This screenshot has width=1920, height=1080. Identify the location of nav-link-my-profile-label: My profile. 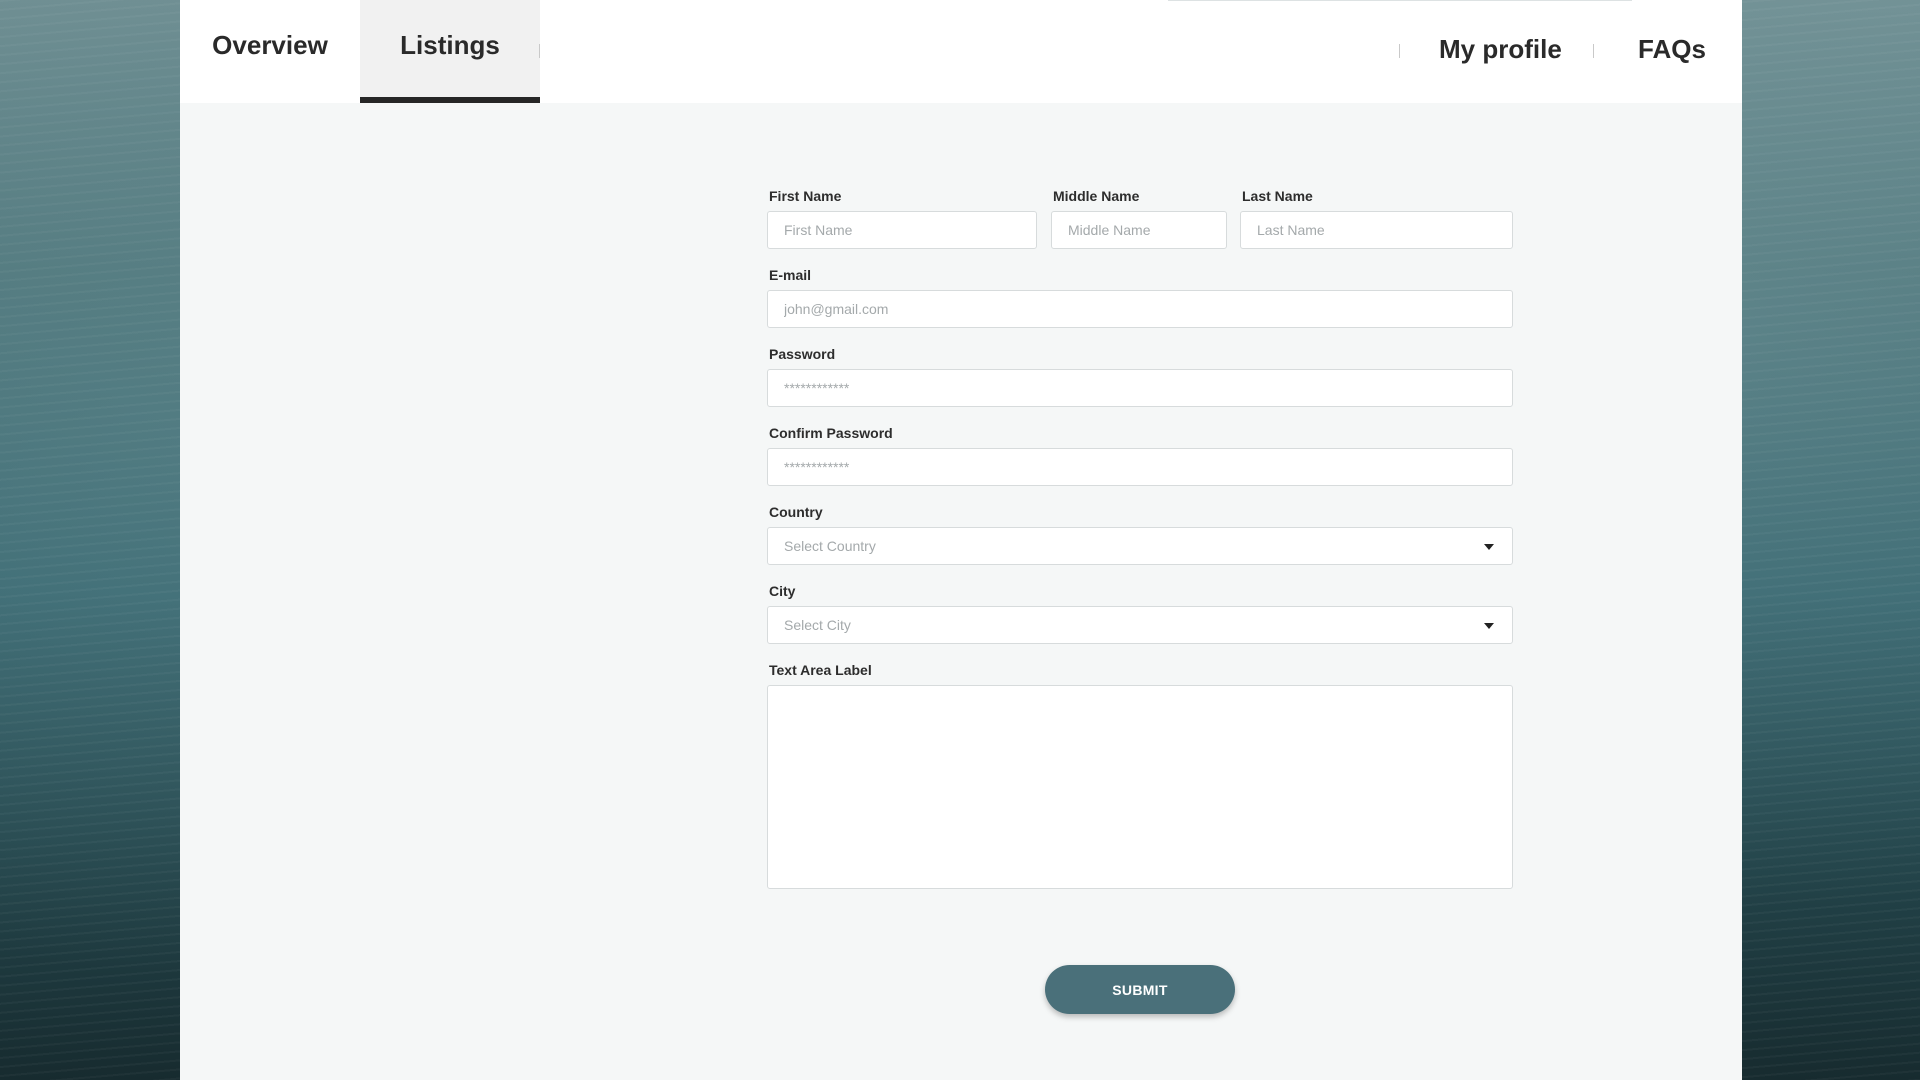
(1500, 49).